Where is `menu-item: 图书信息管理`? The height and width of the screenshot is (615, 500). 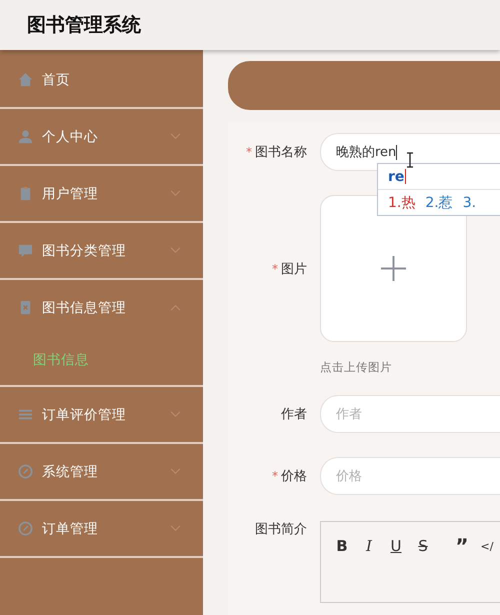 menu-item: 图书信息管理 is located at coordinates (101, 307).